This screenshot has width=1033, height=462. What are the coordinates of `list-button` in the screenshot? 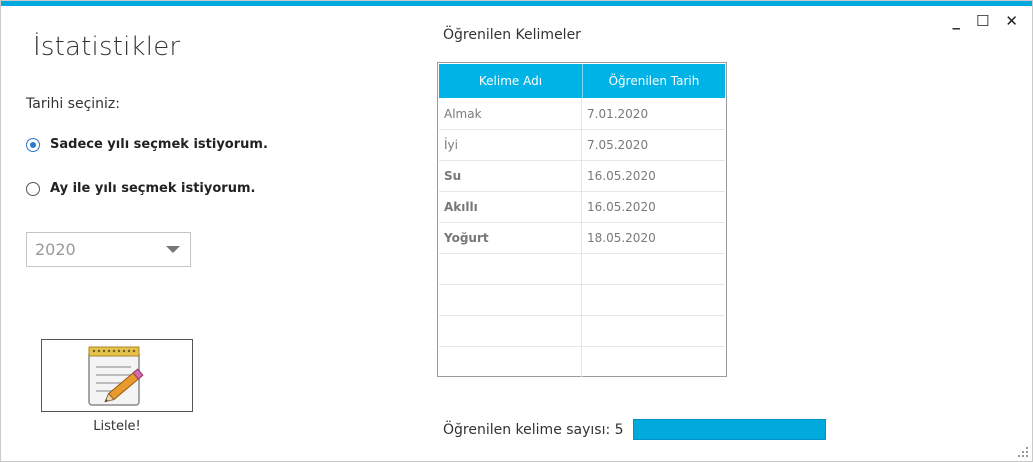 It's located at (117, 375).